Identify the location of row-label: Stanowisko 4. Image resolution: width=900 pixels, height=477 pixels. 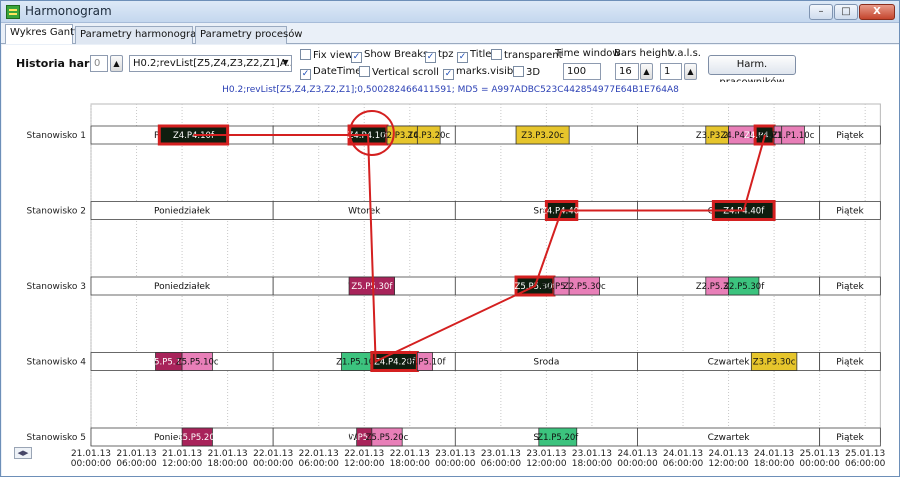
(56, 363).